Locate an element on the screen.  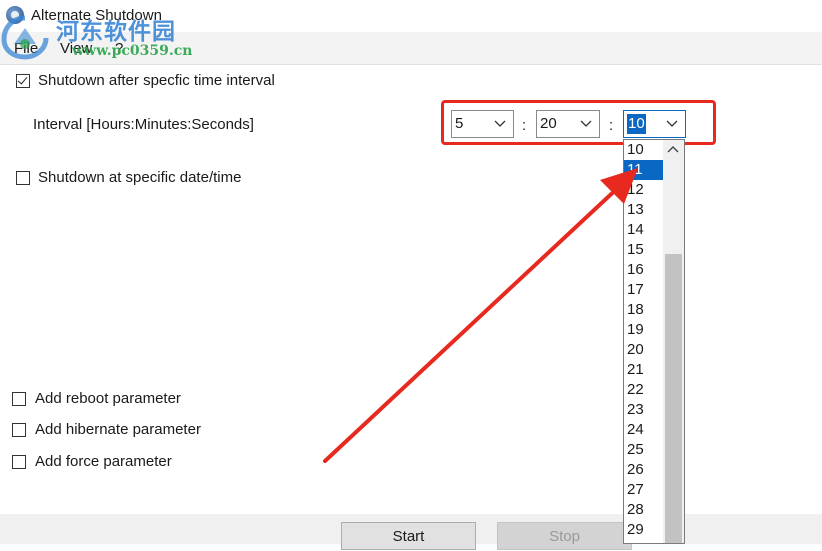
dropdown-option: 23 is located at coordinates (644, 410).